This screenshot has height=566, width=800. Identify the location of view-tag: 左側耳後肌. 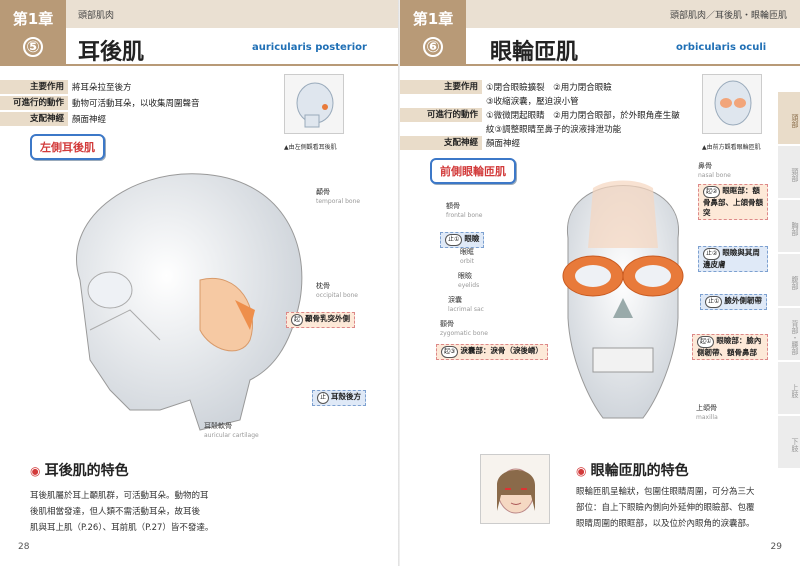
(67, 147).